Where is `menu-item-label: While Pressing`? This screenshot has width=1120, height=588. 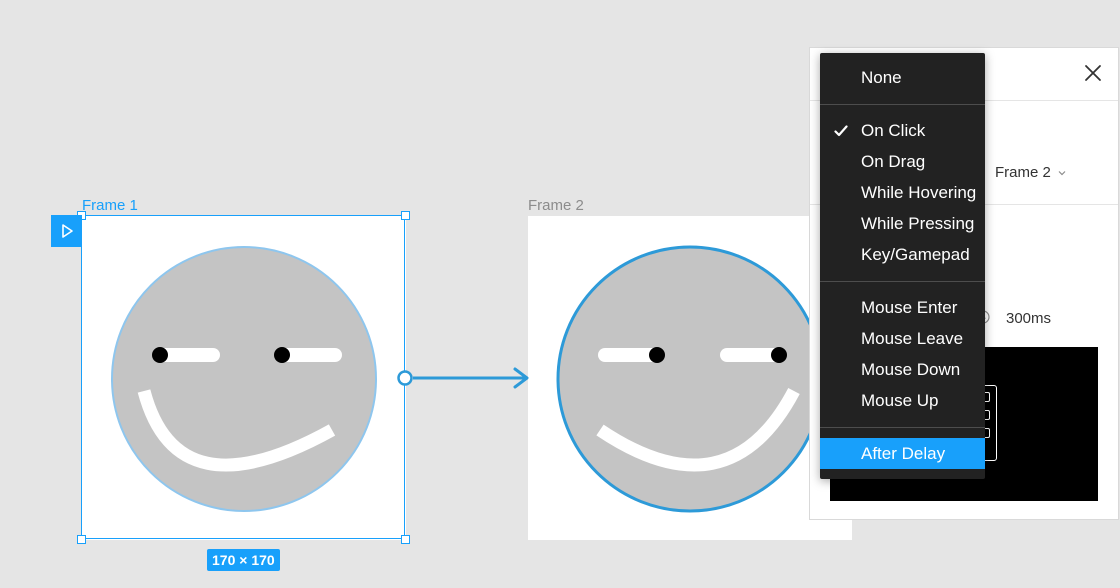 menu-item-label: While Pressing is located at coordinates (918, 223).